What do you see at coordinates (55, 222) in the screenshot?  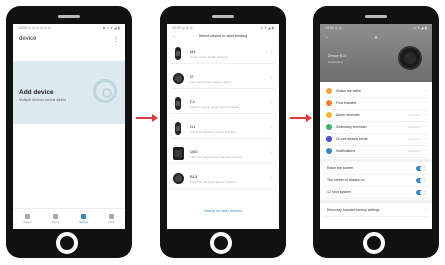 I see `nav-label: Sport` at bounding box center [55, 222].